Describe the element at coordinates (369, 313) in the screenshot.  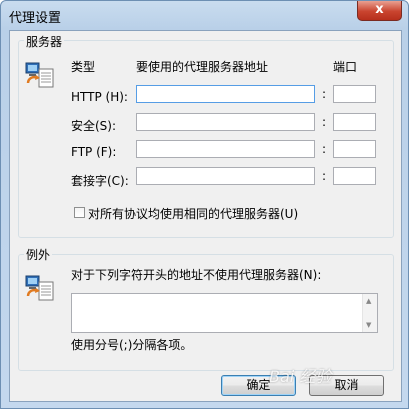
I see `exceptions-scrollbar: ▲ ▼` at that location.